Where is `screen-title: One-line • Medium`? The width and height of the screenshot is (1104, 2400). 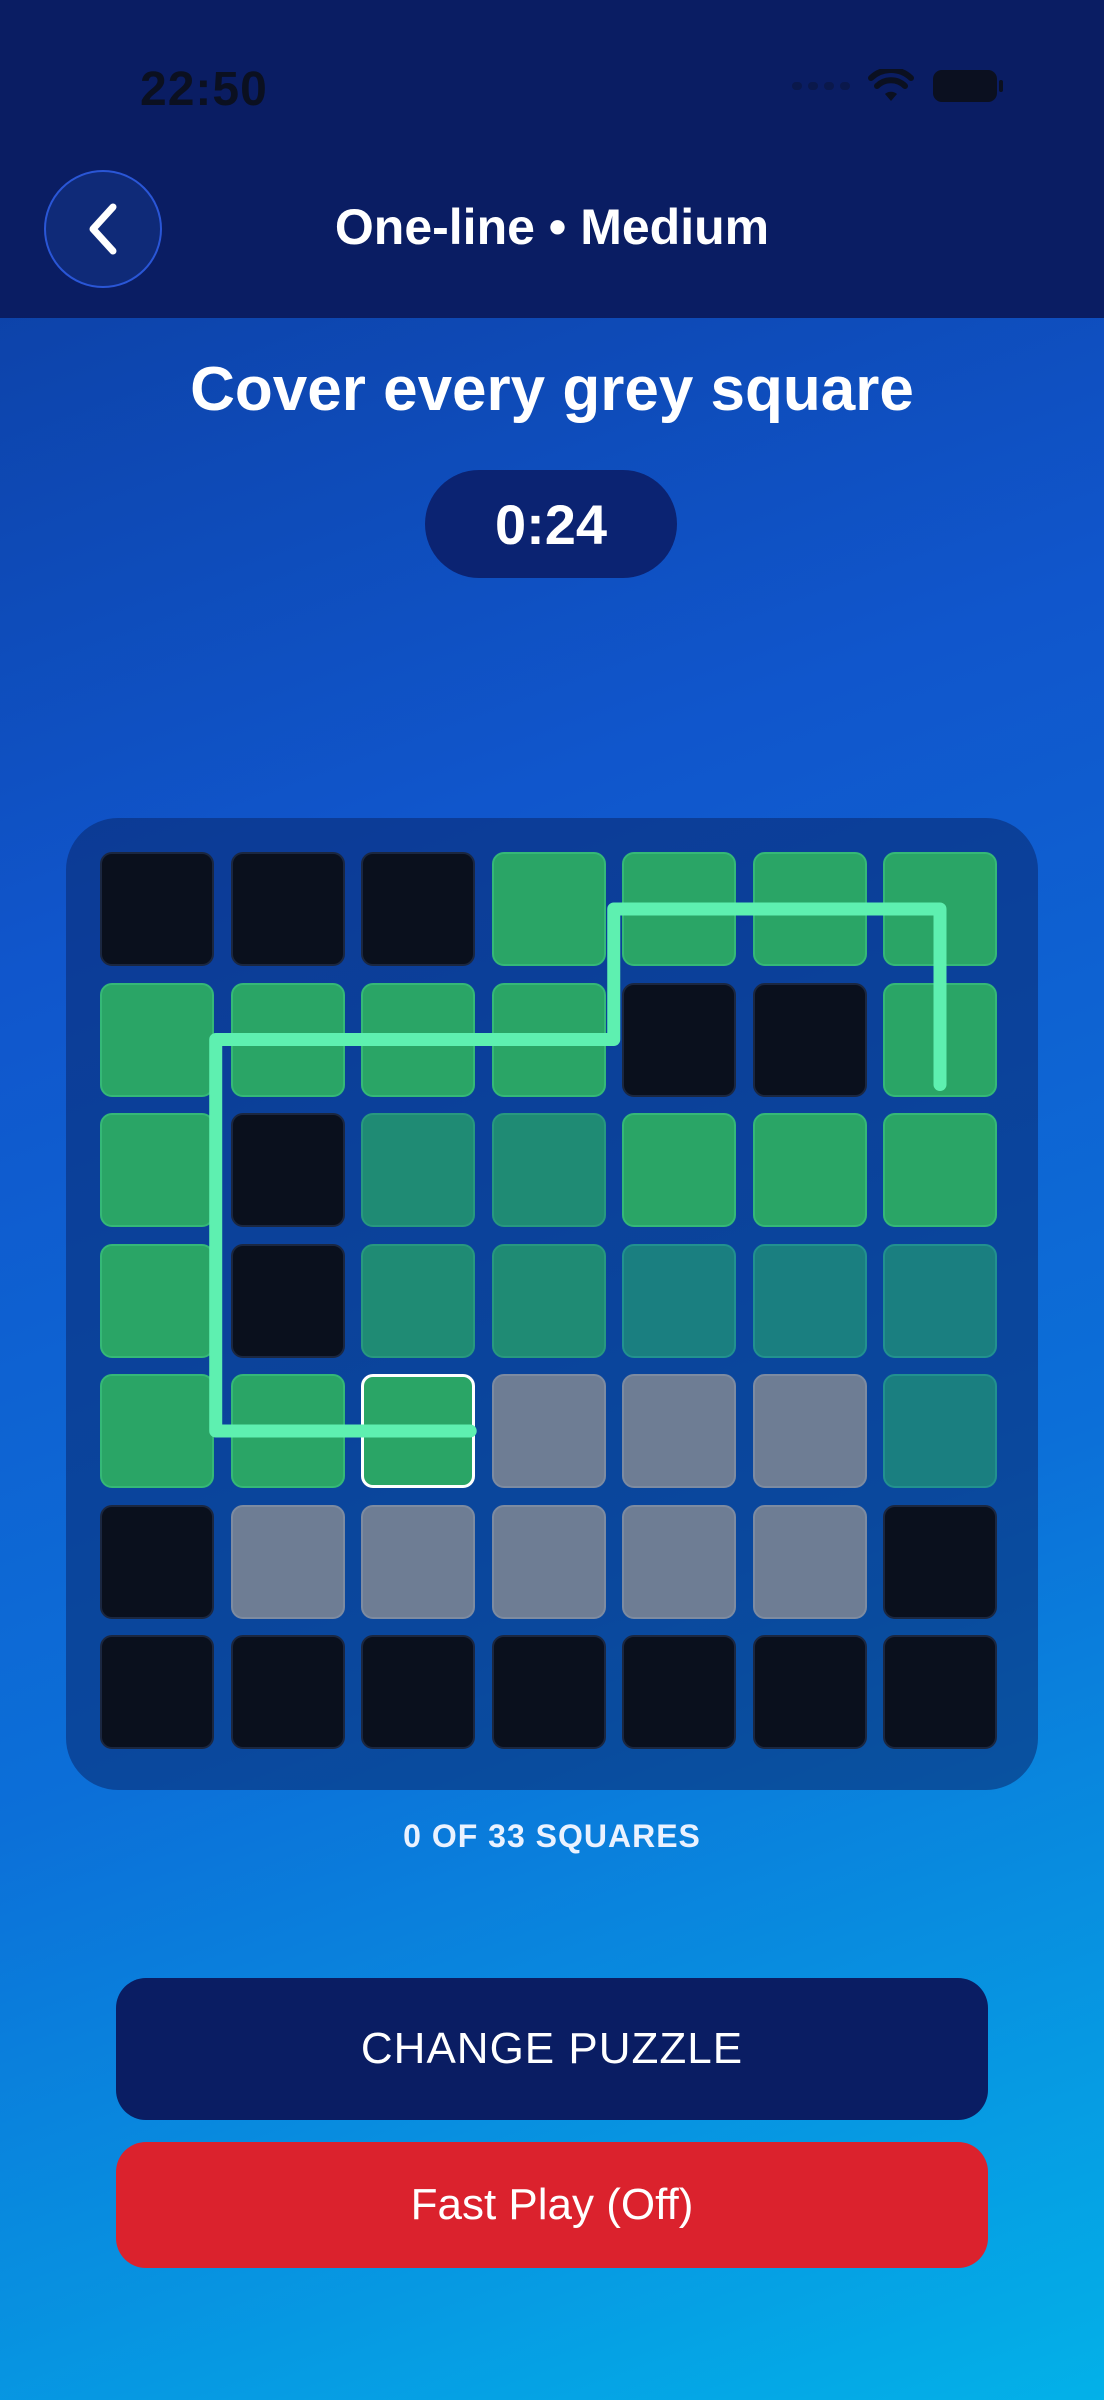
screen-title: One-line • Medium is located at coordinates (552, 227).